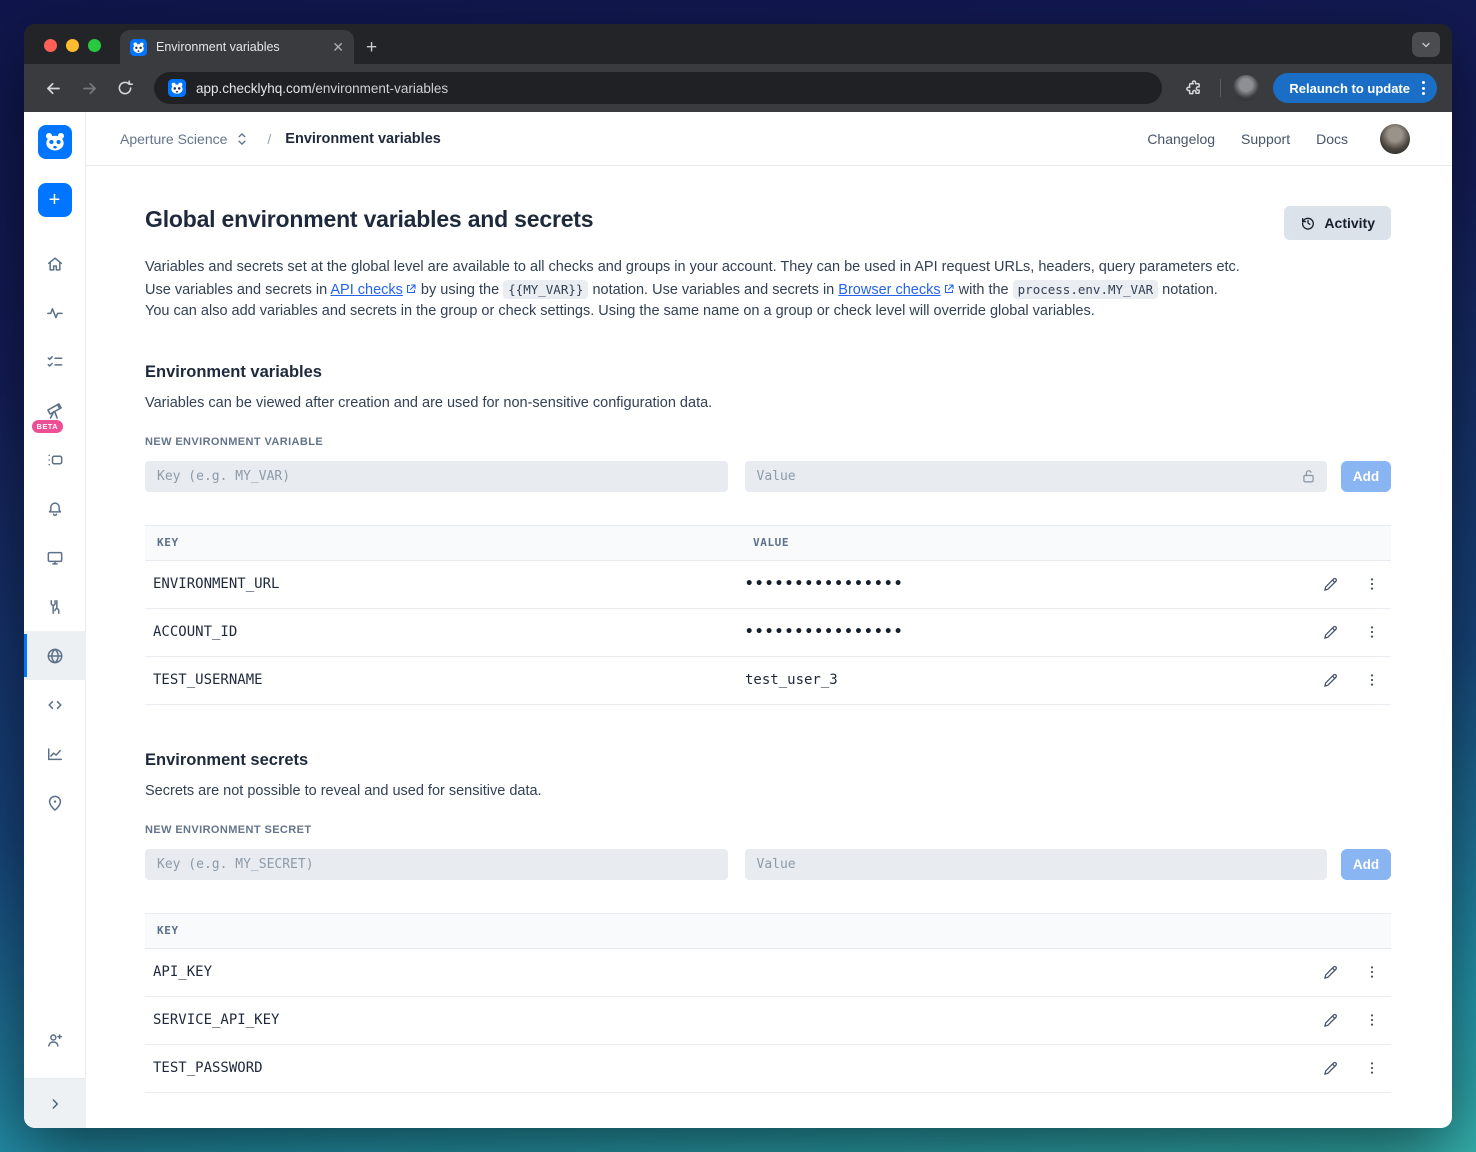 This screenshot has width=1476, height=1152. I want to click on sidebar-item-private-locations, so click(55, 802).